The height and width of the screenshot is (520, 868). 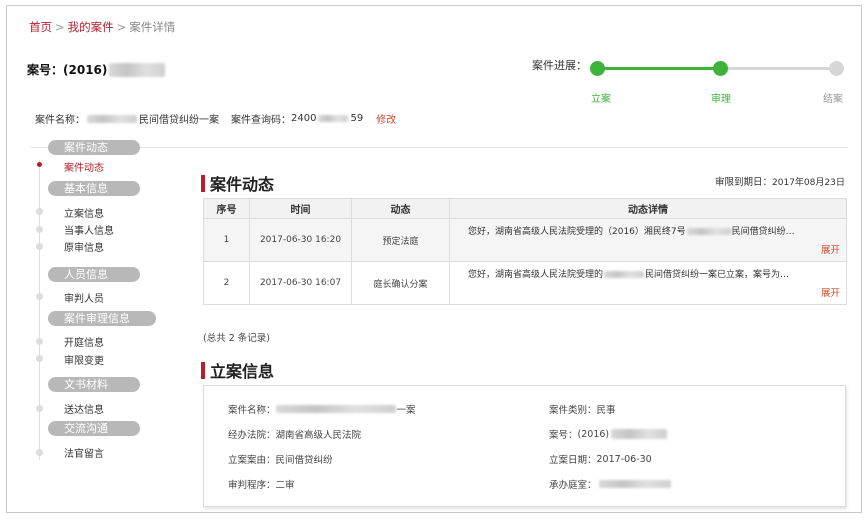 I want to click on sidebar-item-hearing-info: 开庭信息, so click(x=84, y=341).